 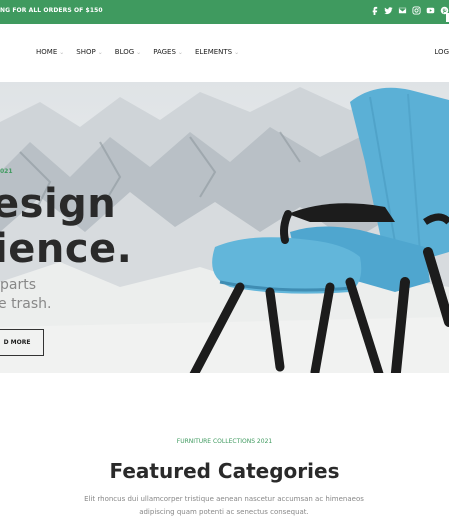 I want to click on nav-item-label: SHOP, so click(x=86, y=52).